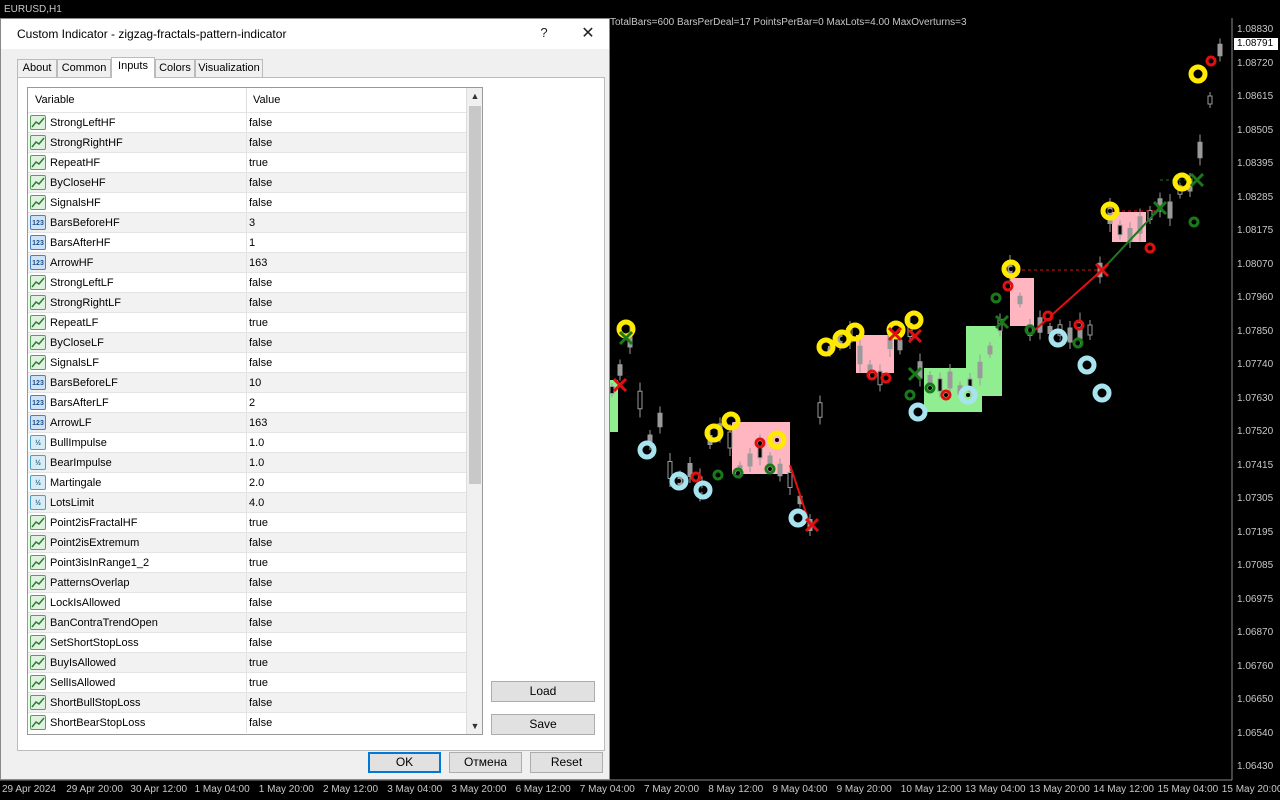 The width and height of the screenshot is (1280, 800). I want to click on param-name: BanContraTrendOpen, so click(104, 623).